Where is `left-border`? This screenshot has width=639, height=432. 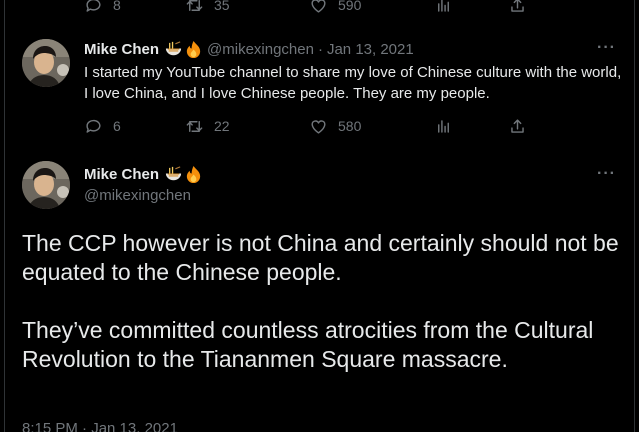 left-border is located at coordinates (4, 216).